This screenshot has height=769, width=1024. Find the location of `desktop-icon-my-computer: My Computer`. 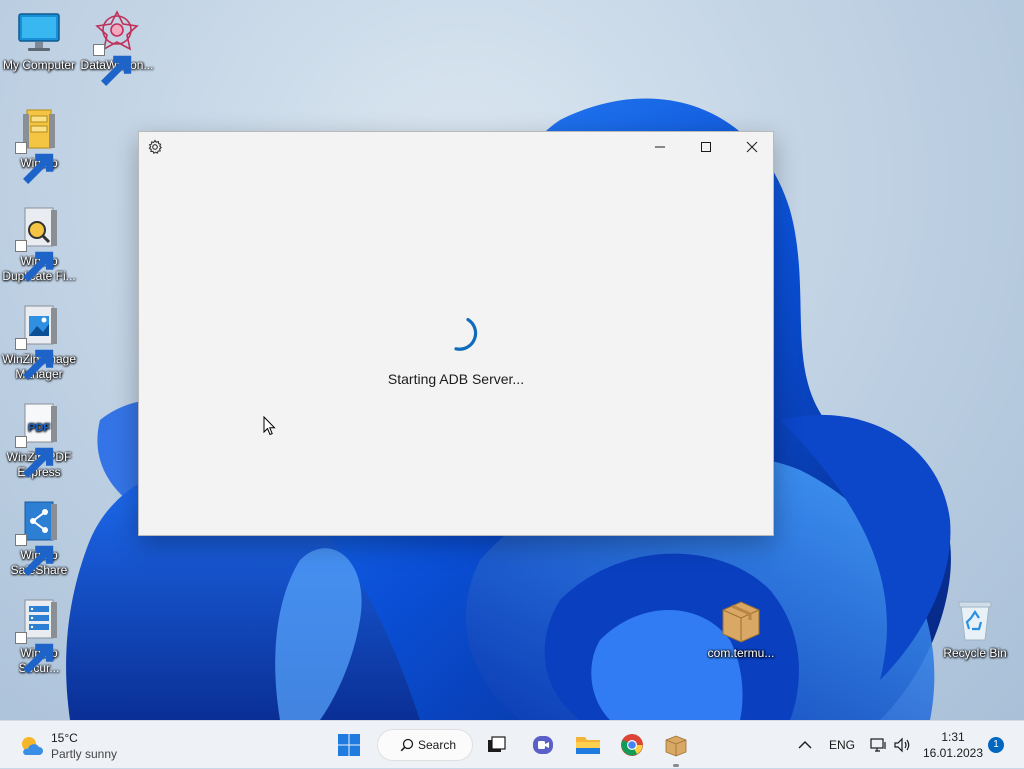

desktop-icon-my-computer: My Computer is located at coordinates (39, 40).